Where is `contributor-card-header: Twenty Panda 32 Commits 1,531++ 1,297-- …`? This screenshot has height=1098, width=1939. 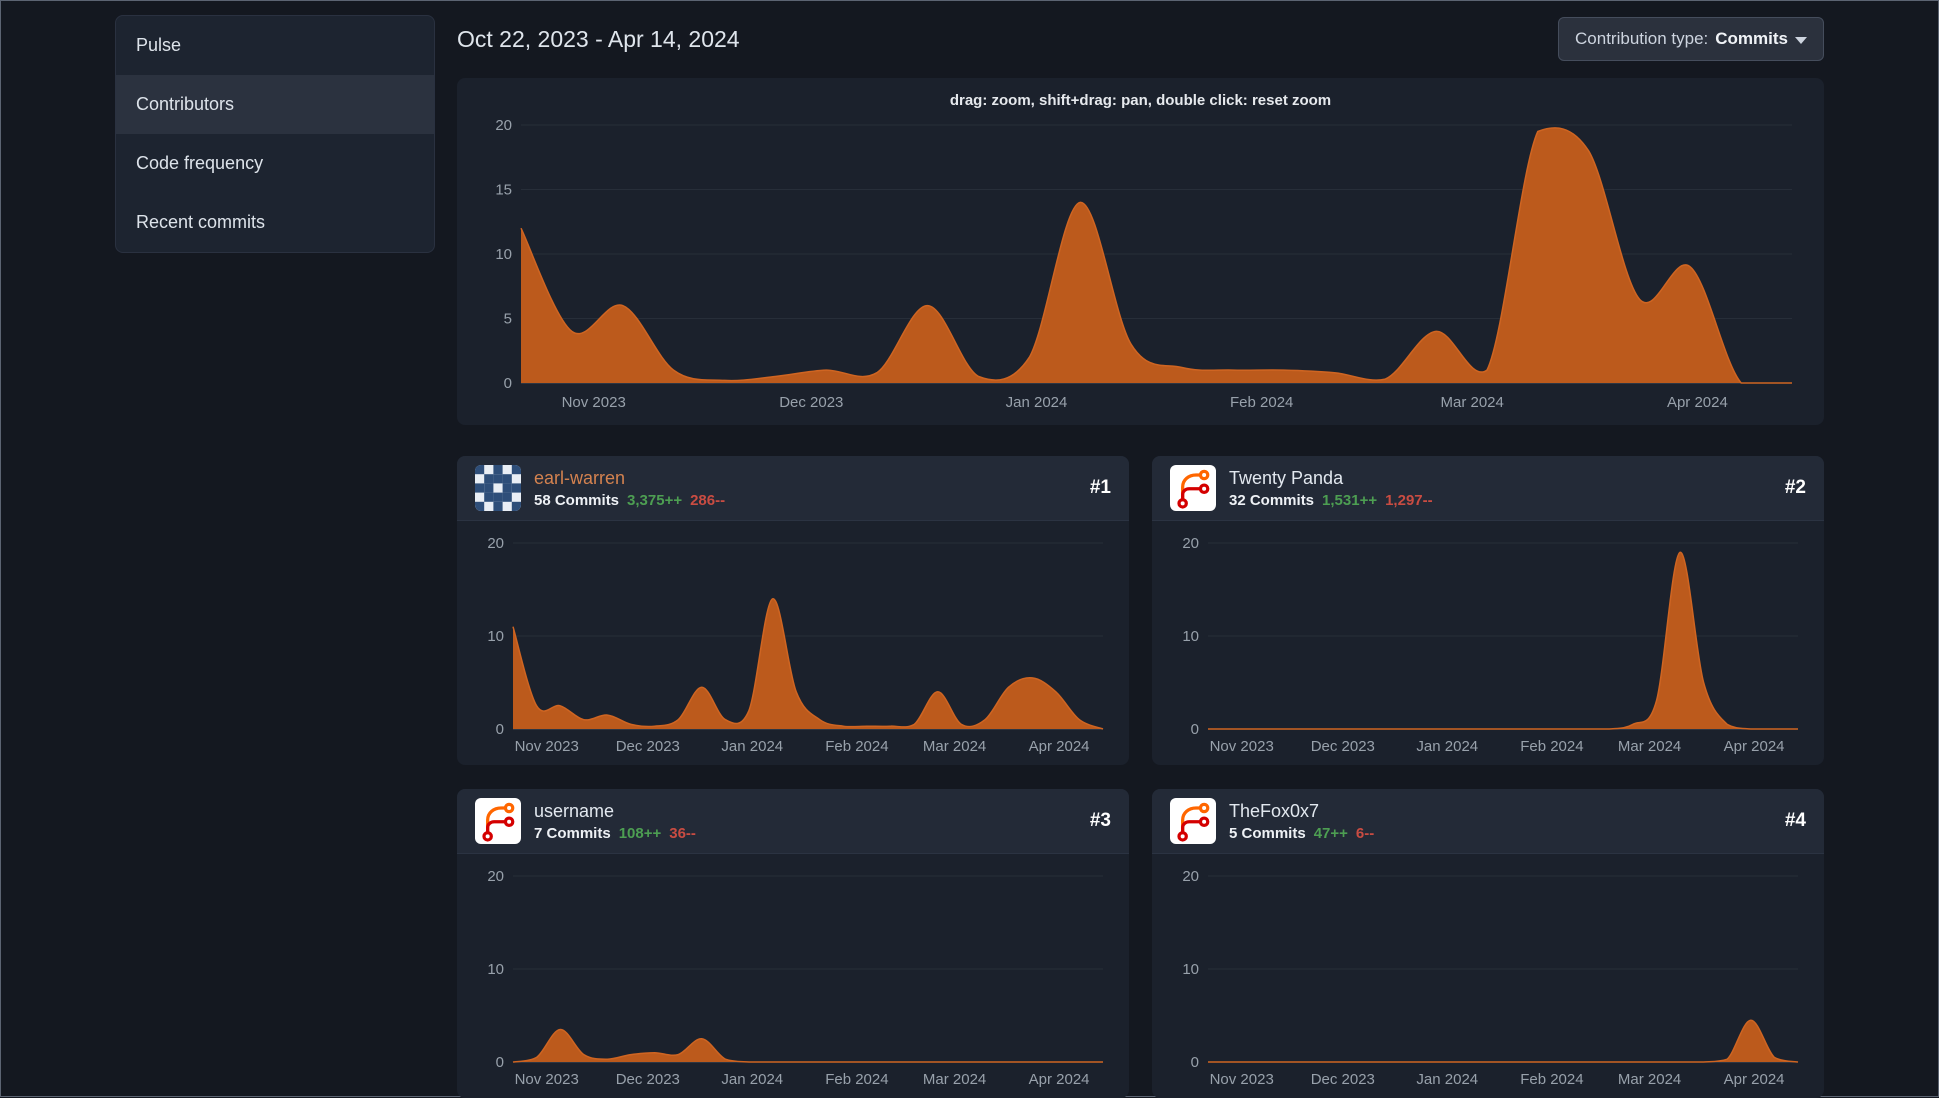
contributor-card-header: Twenty Panda 32 Commits 1,531++ 1,297-- … is located at coordinates (1488, 488).